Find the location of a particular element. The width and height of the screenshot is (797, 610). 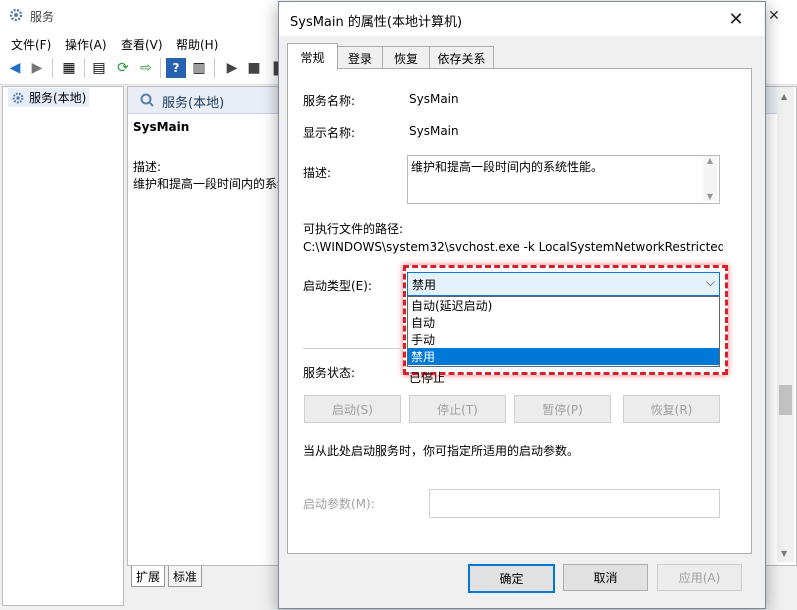

highlight-annotation is located at coordinates (565, 320).